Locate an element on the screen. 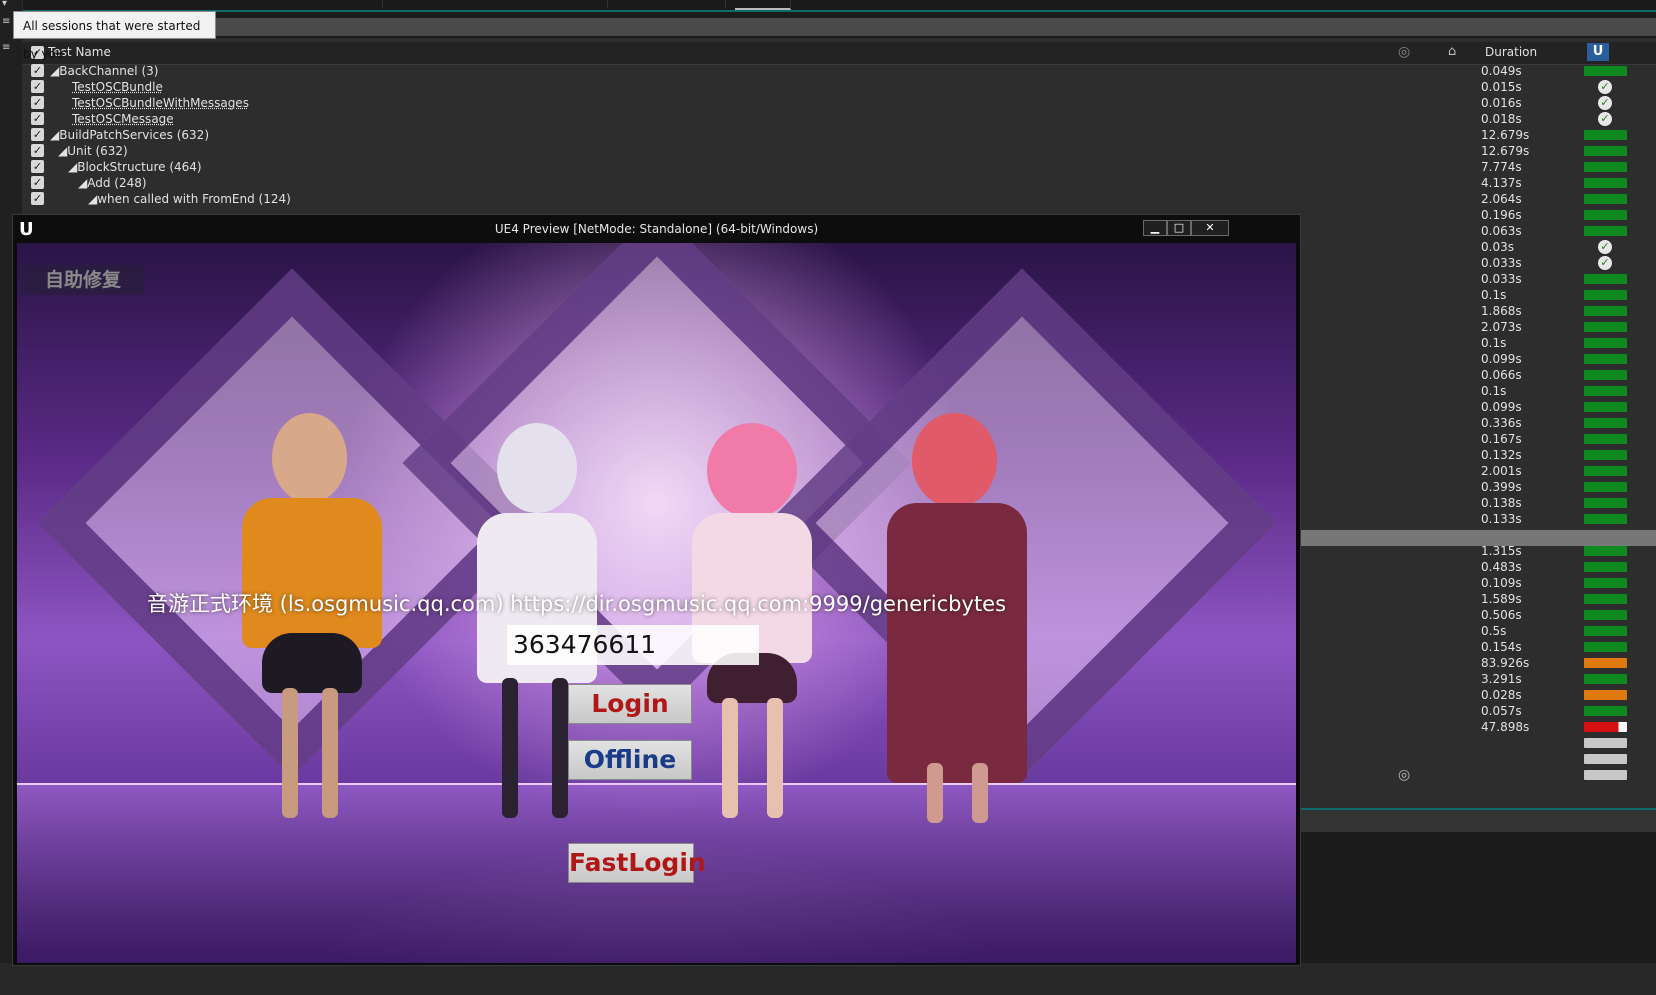  spinner-column-icon: ◎ is located at coordinates (1404, 52).